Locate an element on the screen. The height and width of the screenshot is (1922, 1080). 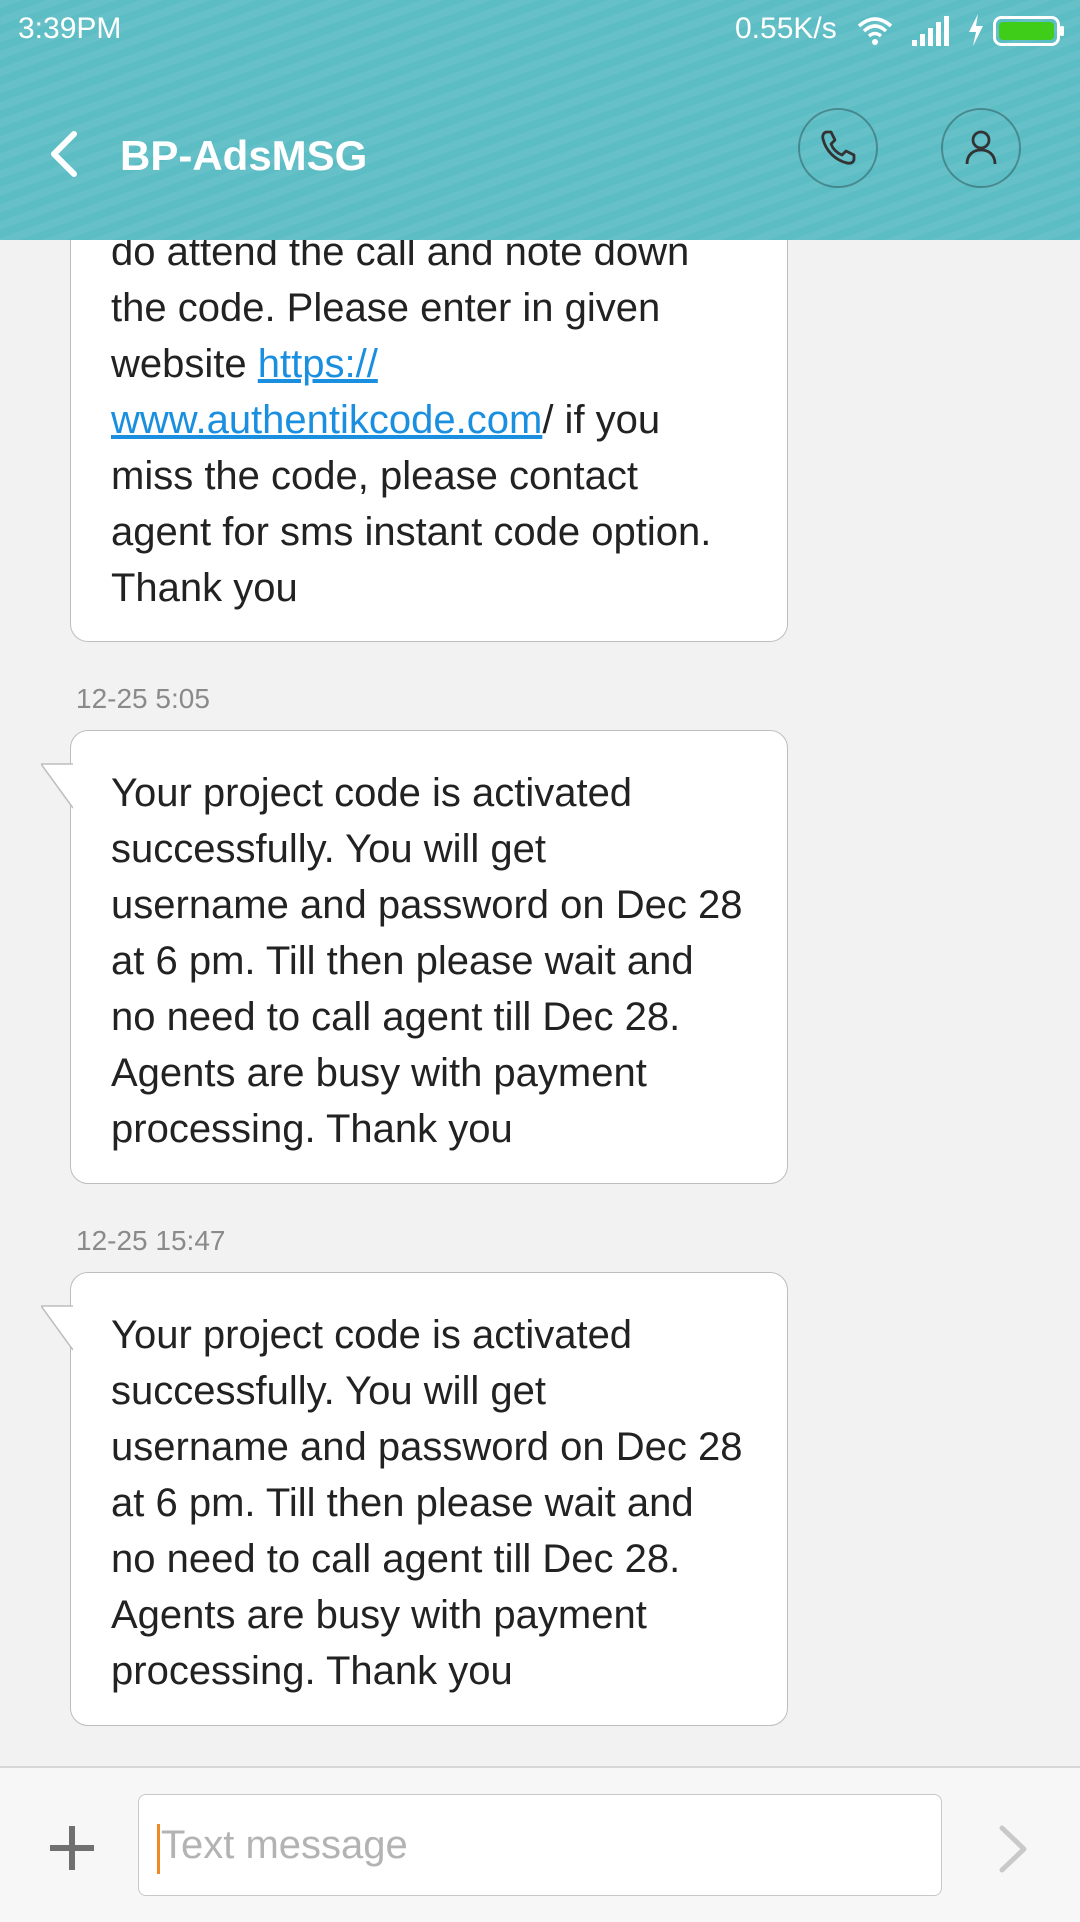
message-link: www.authentikcode.com is located at coordinates (326, 420).